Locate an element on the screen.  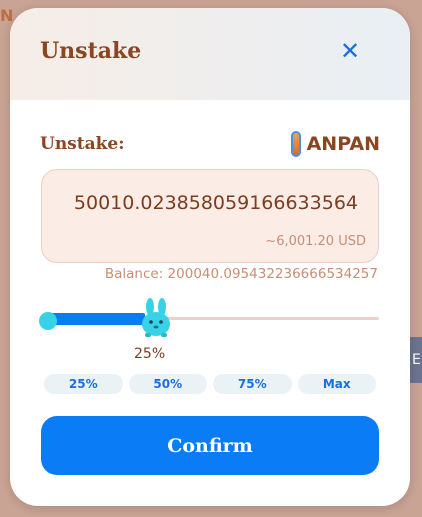
background-hint-right: E is located at coordinates (416, 360).